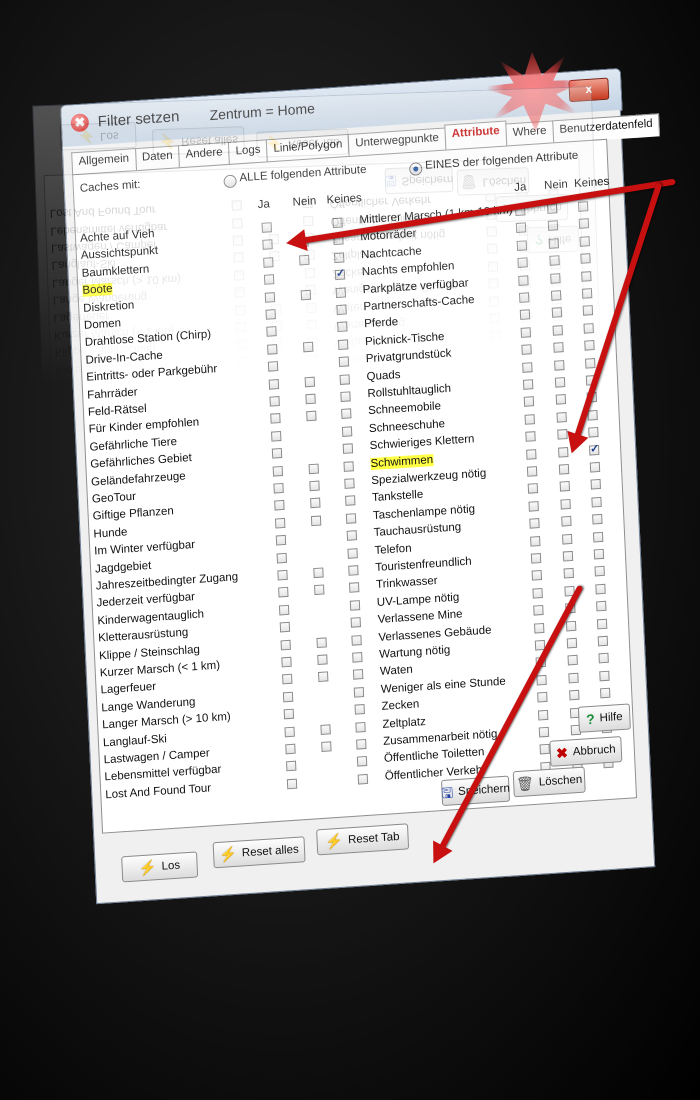 The height and width of the screenshot is (1100, 700). Describe the element at coordinates (351, 272) in the screenshot. I see `right-attribute-label: Zecken` at that location.